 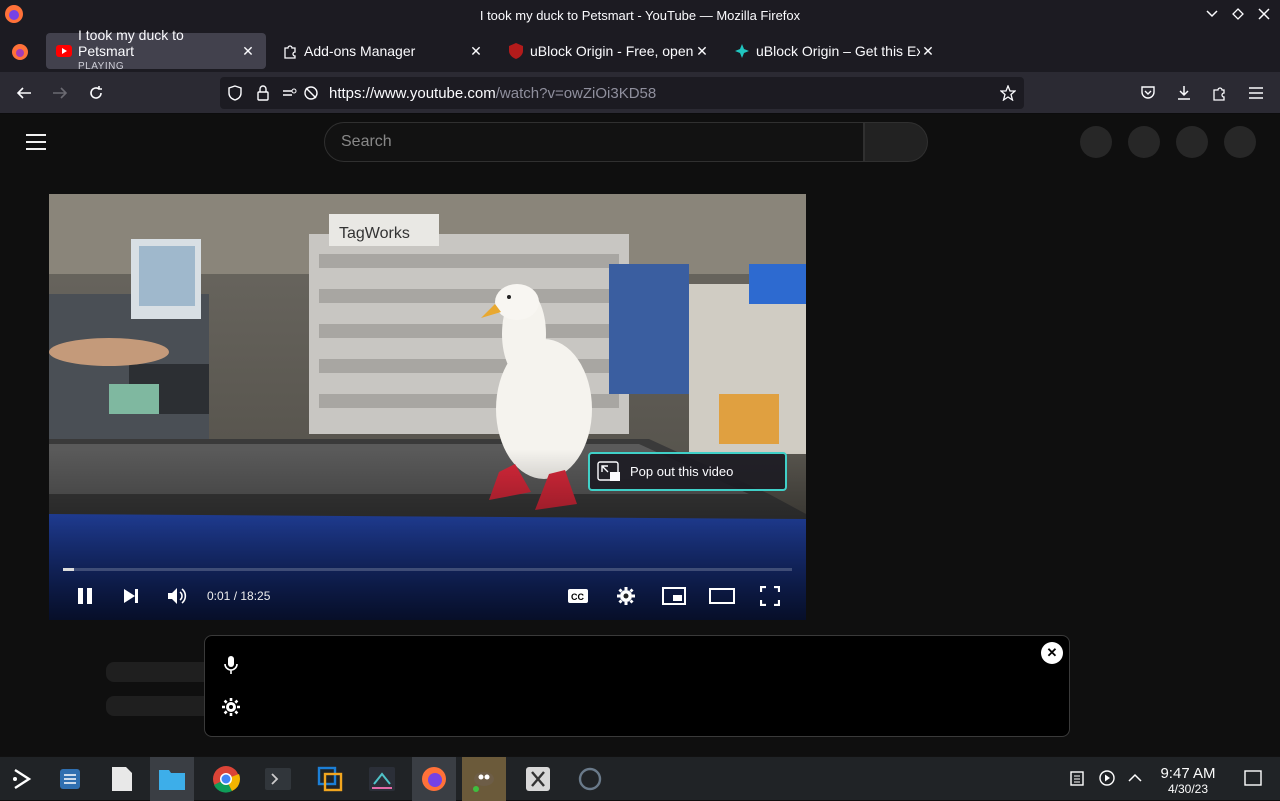 I want to click on firefox-icon, so click(x=14, y=14).